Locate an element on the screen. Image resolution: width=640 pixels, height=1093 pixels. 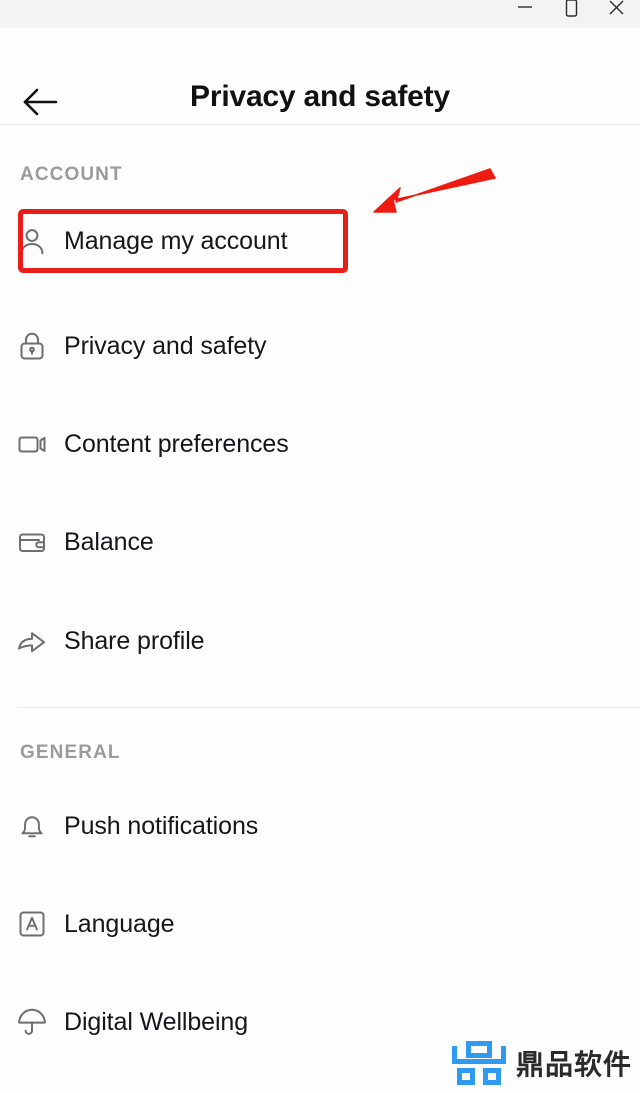
window-minimize-button is located at coordinates (525, 14).